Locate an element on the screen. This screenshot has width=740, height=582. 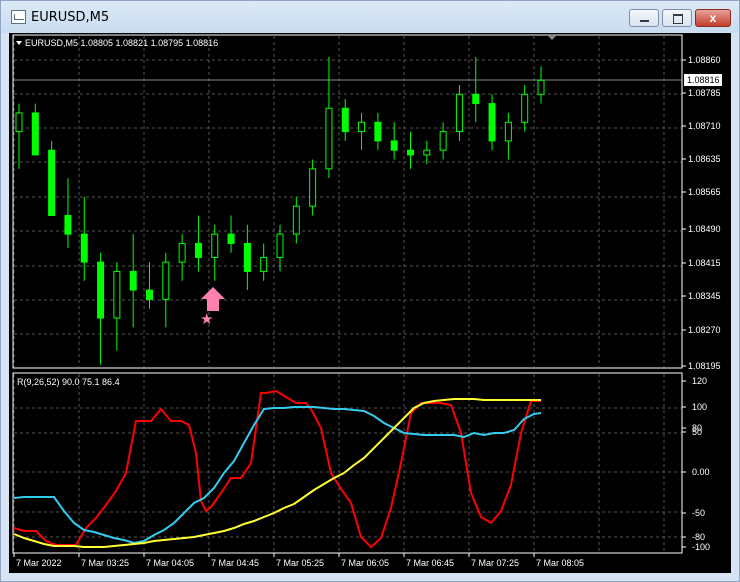
price-tick-label: 1.08345 is located at coordinates (704, 296).